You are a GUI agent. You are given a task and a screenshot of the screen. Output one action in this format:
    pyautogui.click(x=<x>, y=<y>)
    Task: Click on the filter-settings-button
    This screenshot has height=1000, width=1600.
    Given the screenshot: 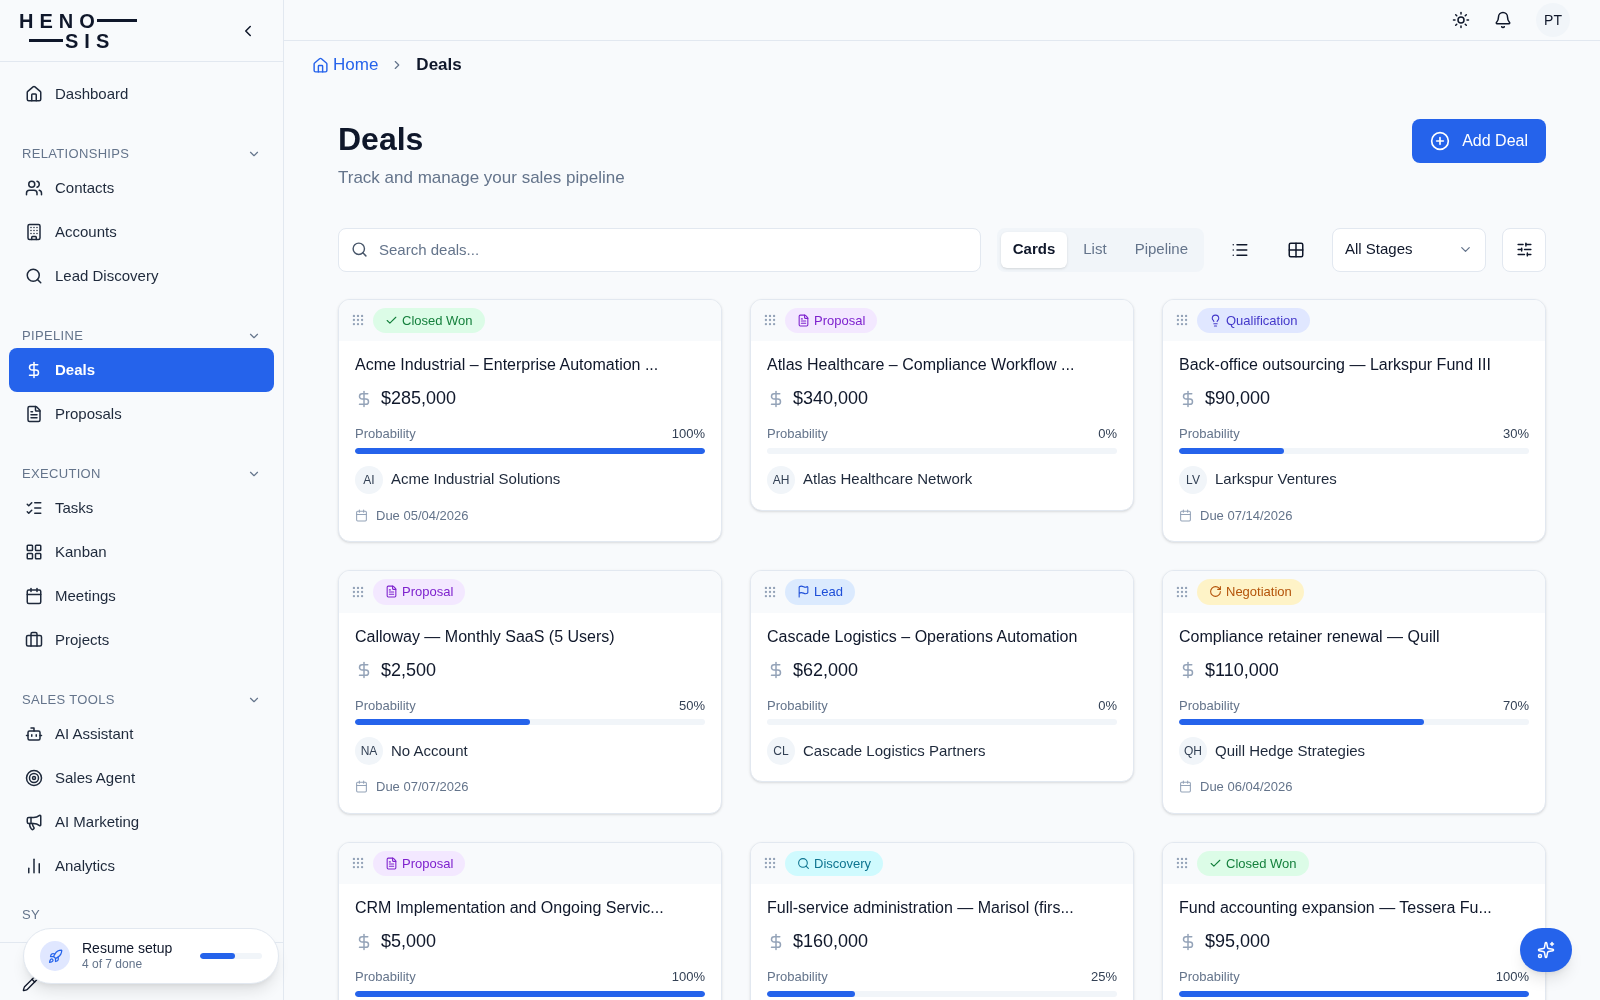 What is the action you would take?
    pyautogui.click(x=1524, y=249)
    